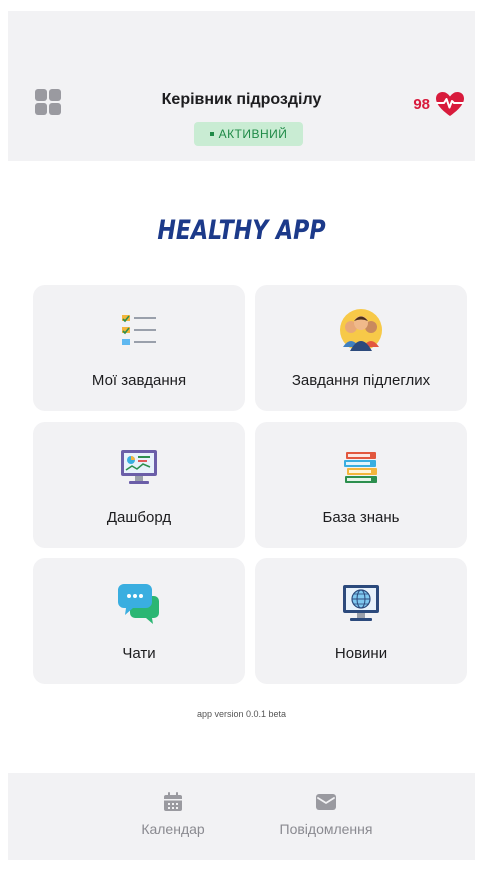 The width and height of the screenshot is (483, 871). I want to click on tile-label: Чати, so click(139, 653).